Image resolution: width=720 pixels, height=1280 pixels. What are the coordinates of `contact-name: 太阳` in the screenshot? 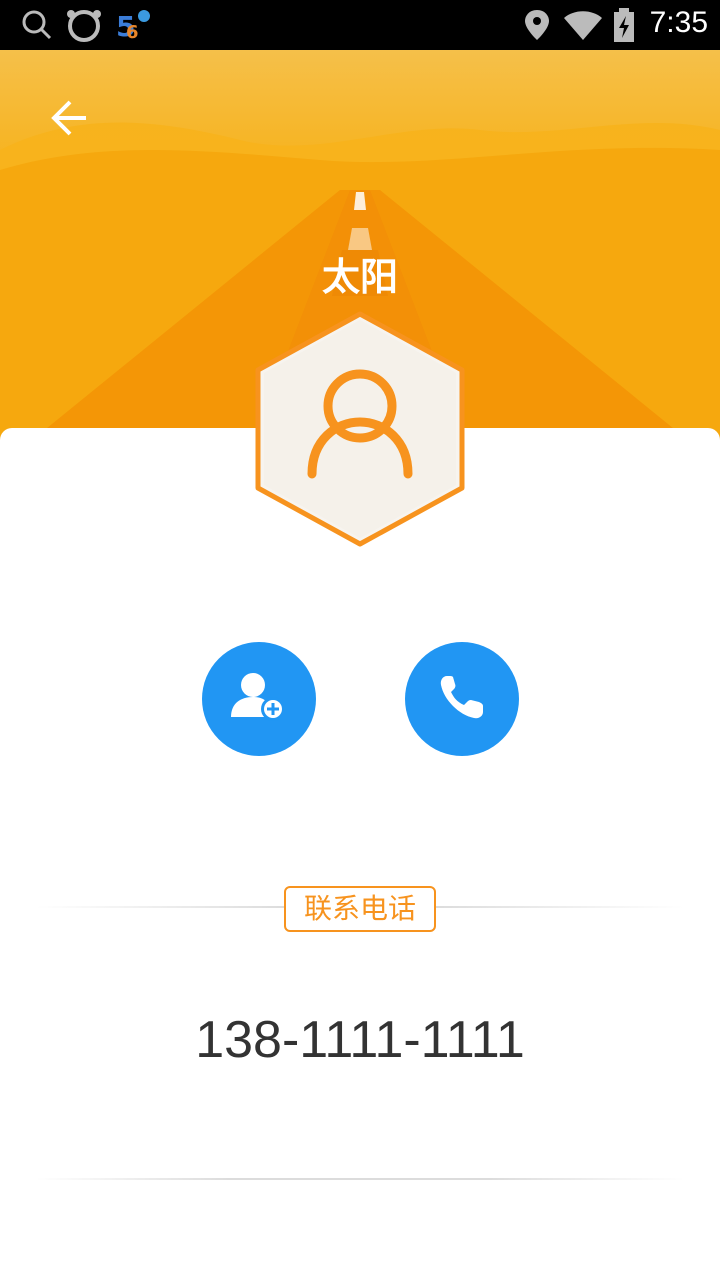 It's located at (359, 277).